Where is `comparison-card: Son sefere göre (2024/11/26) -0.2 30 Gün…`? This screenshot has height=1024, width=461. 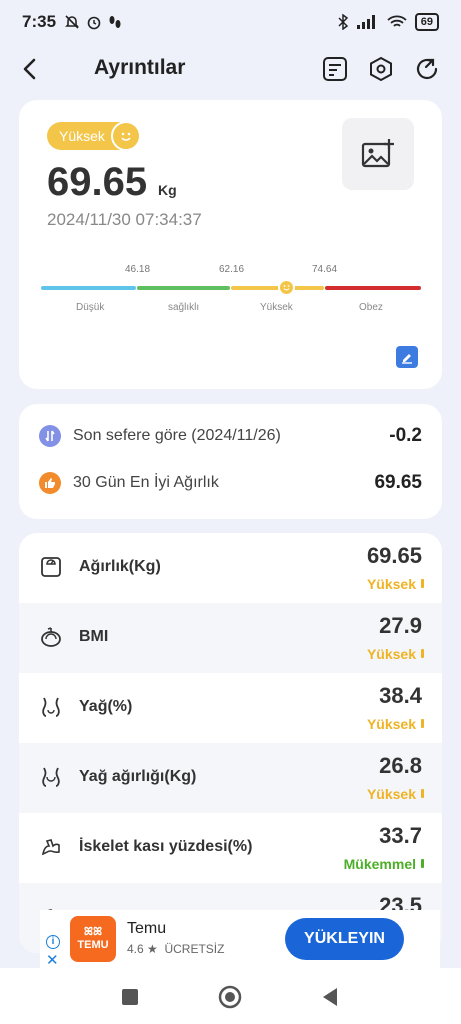
comparison-card: Son sefere göre (2024/11/26) -0.2 30 Gün… is located at coordinates (230, 461).